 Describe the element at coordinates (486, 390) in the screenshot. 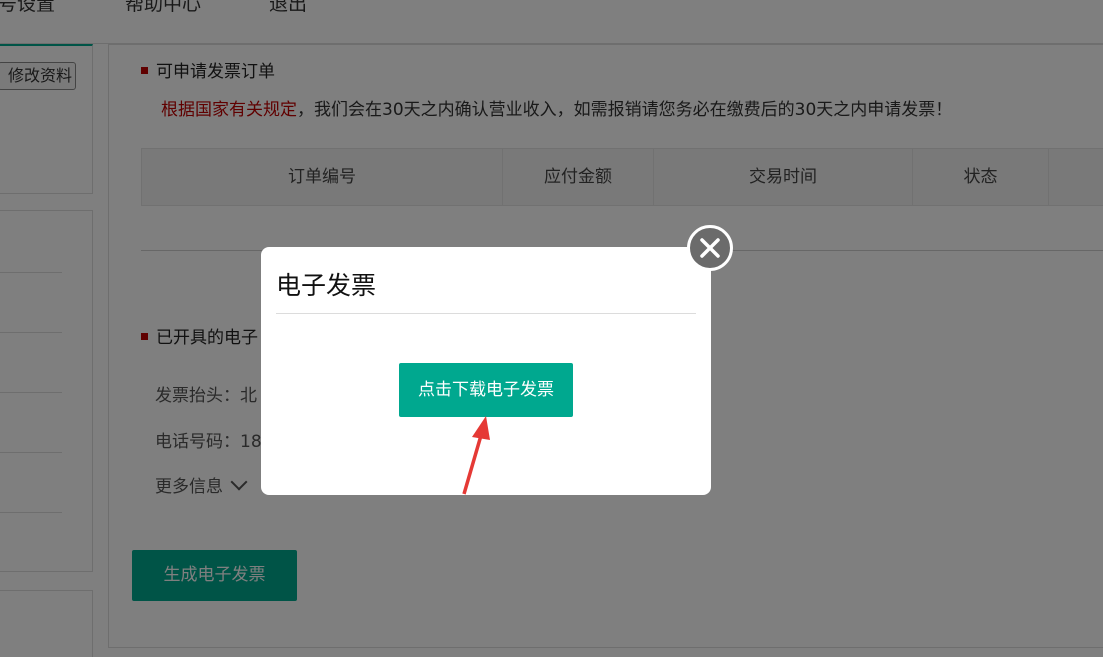

I see `download-invoice-button: 点击下载电子发票` at that location.